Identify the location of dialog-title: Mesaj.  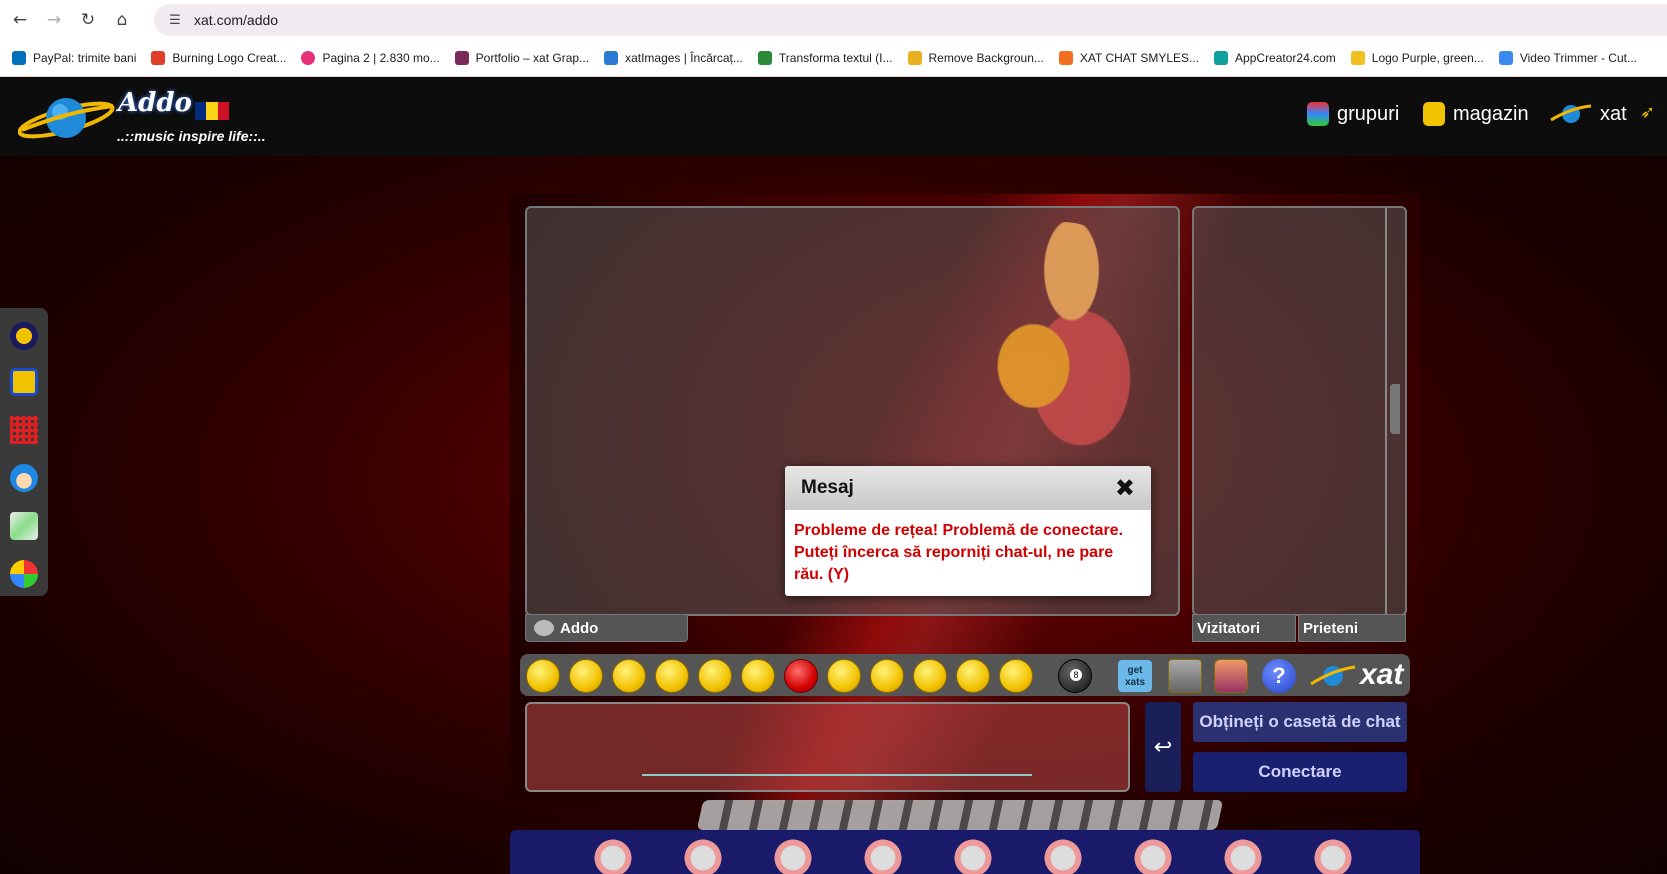
(827, 487).